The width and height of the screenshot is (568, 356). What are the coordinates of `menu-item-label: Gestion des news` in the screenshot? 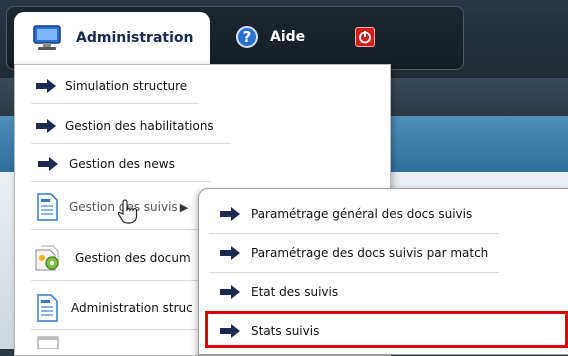 It's located at (122, 164).